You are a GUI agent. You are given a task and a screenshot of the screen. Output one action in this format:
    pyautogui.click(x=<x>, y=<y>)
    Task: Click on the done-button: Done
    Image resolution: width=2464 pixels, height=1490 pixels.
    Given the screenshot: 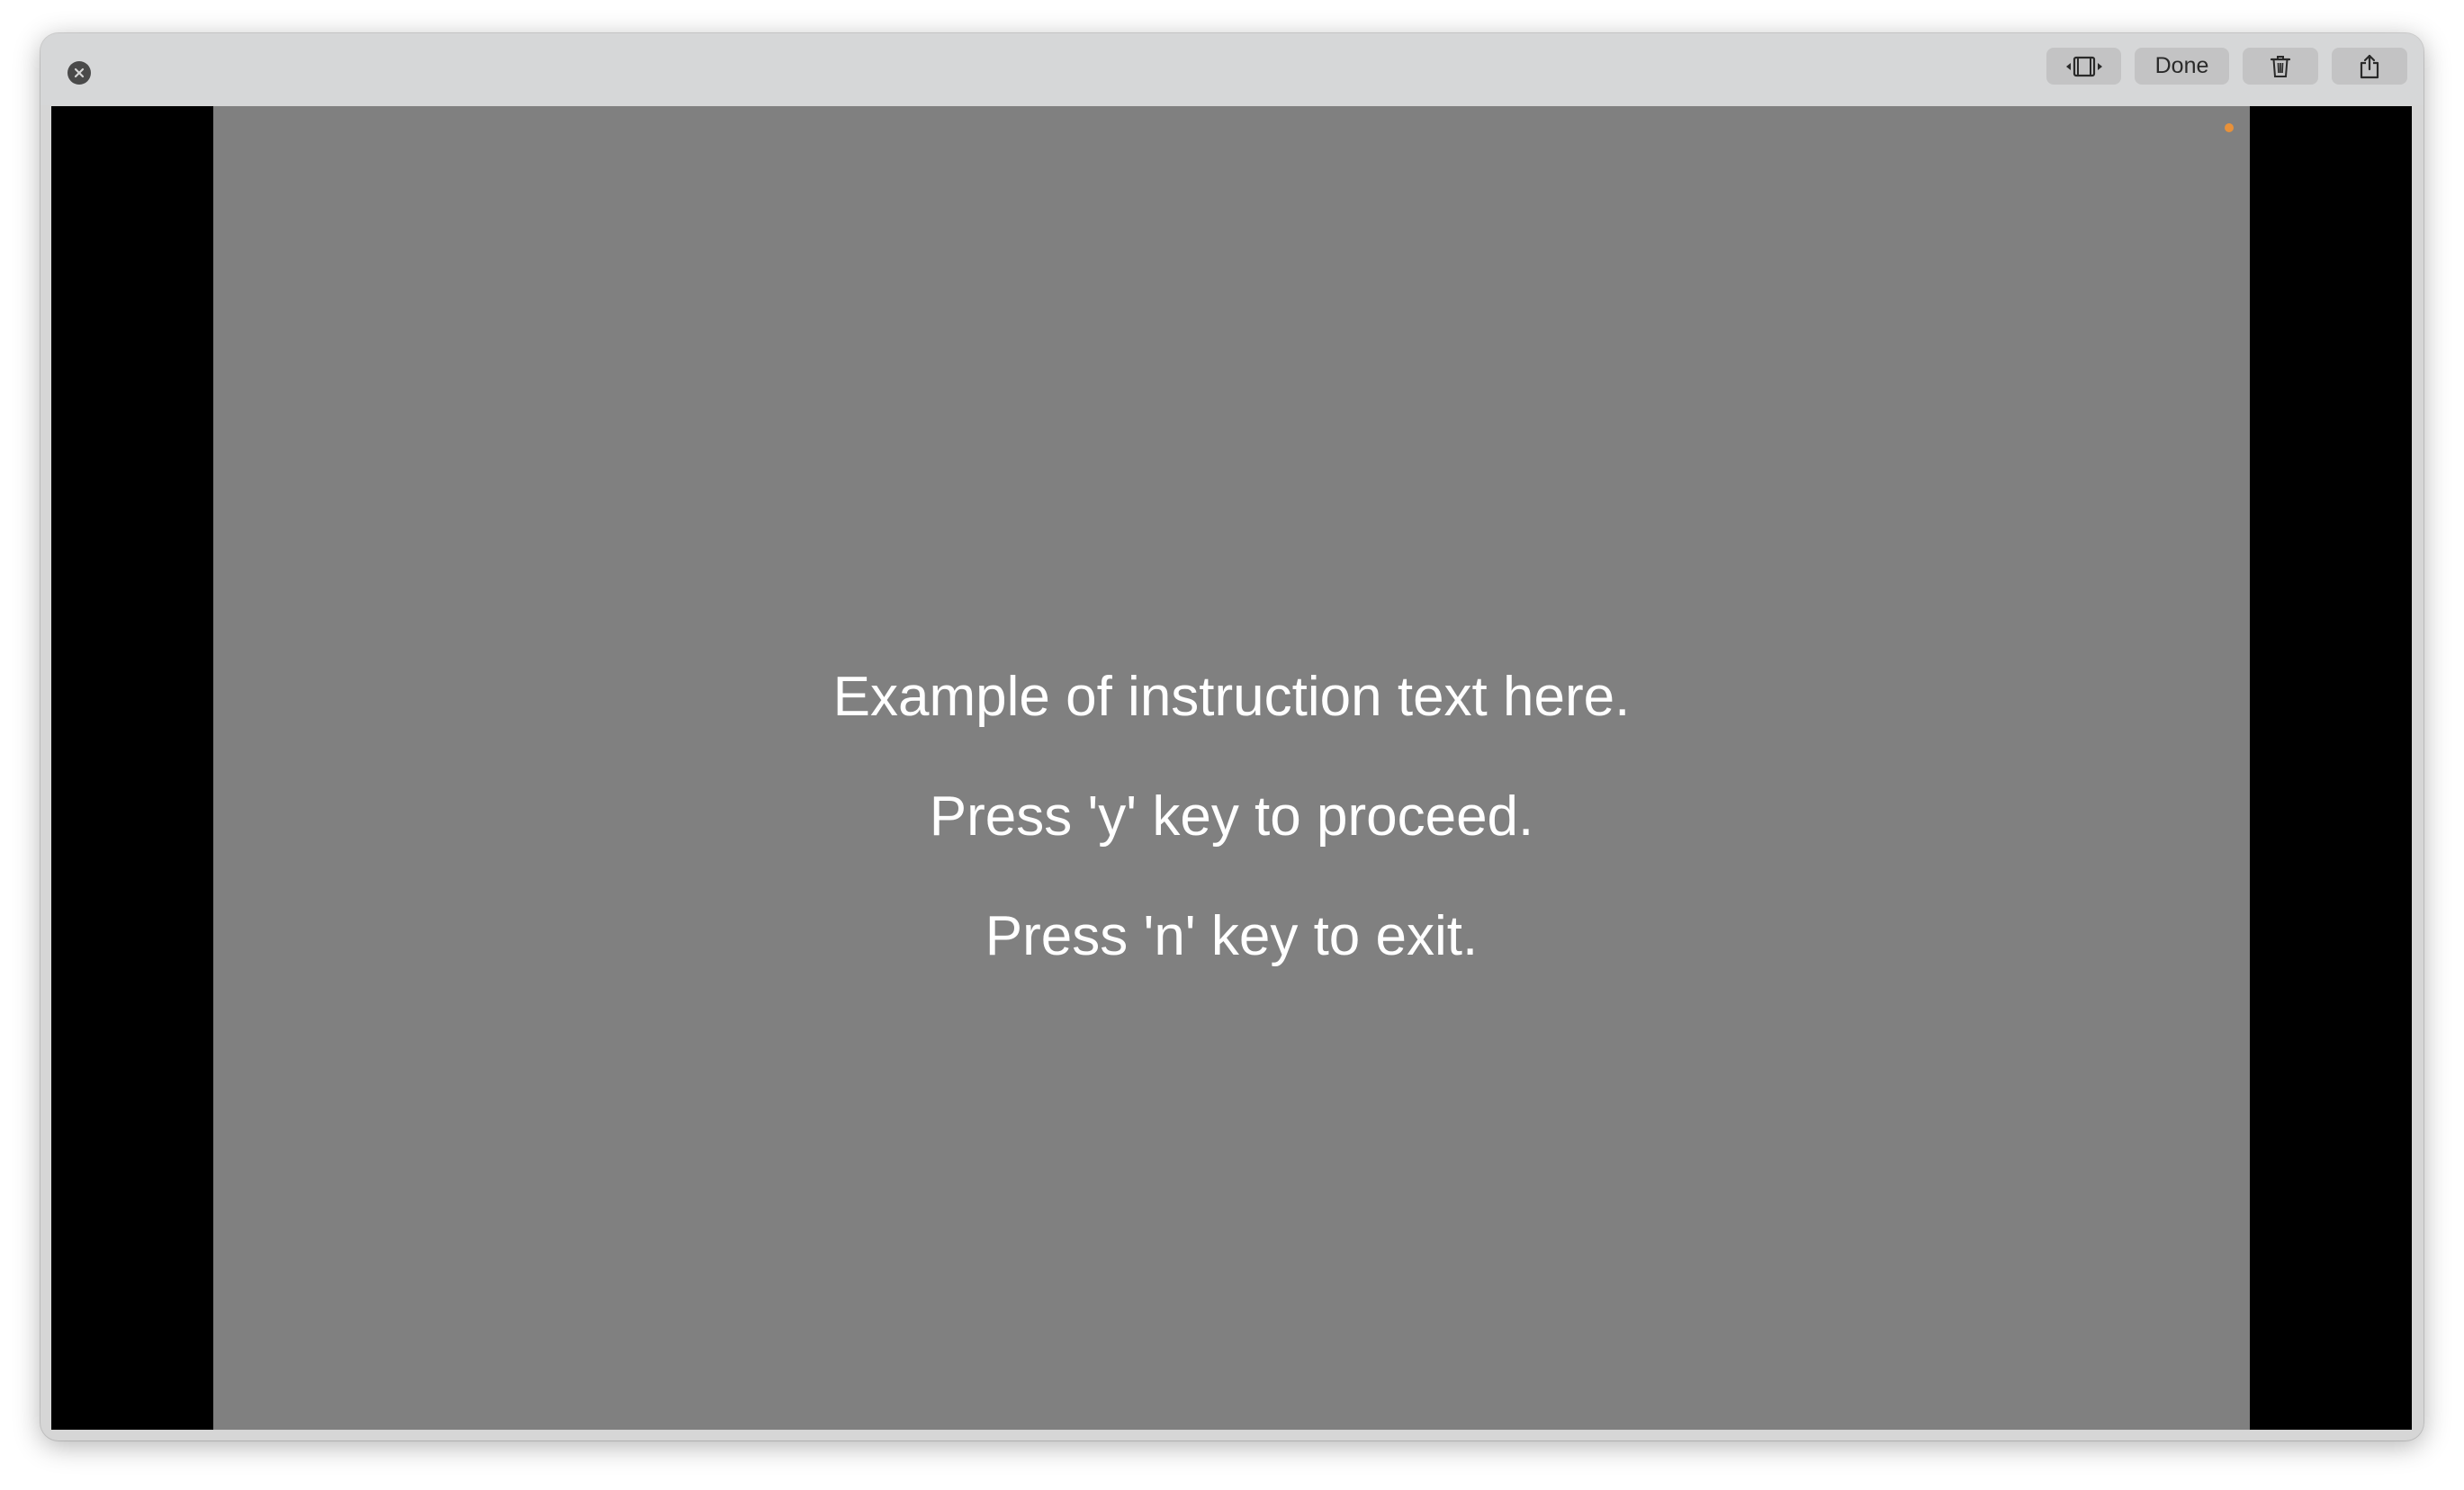 What is the action you would take?
    pyautogui.click(x=2182, y=66)
    